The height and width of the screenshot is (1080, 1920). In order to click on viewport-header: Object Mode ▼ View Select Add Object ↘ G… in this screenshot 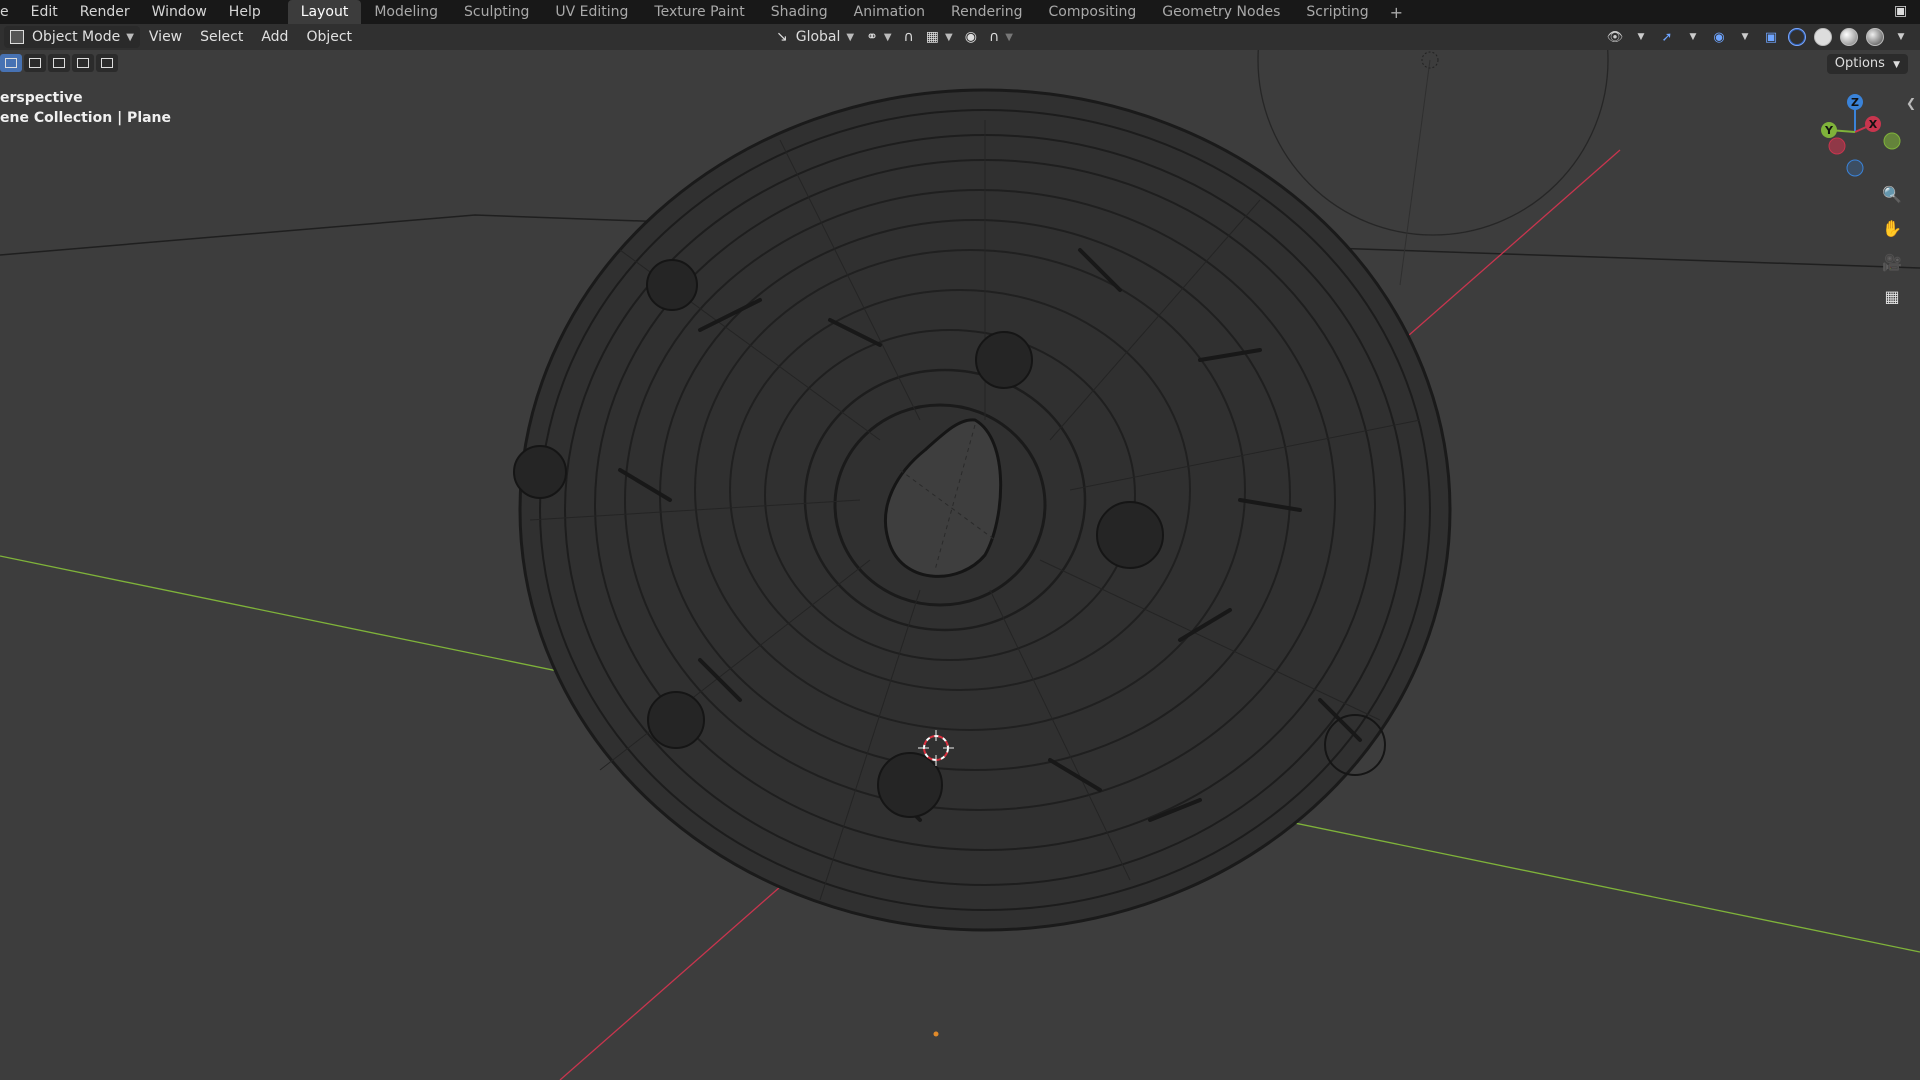, I will do `click(960, 37)`.